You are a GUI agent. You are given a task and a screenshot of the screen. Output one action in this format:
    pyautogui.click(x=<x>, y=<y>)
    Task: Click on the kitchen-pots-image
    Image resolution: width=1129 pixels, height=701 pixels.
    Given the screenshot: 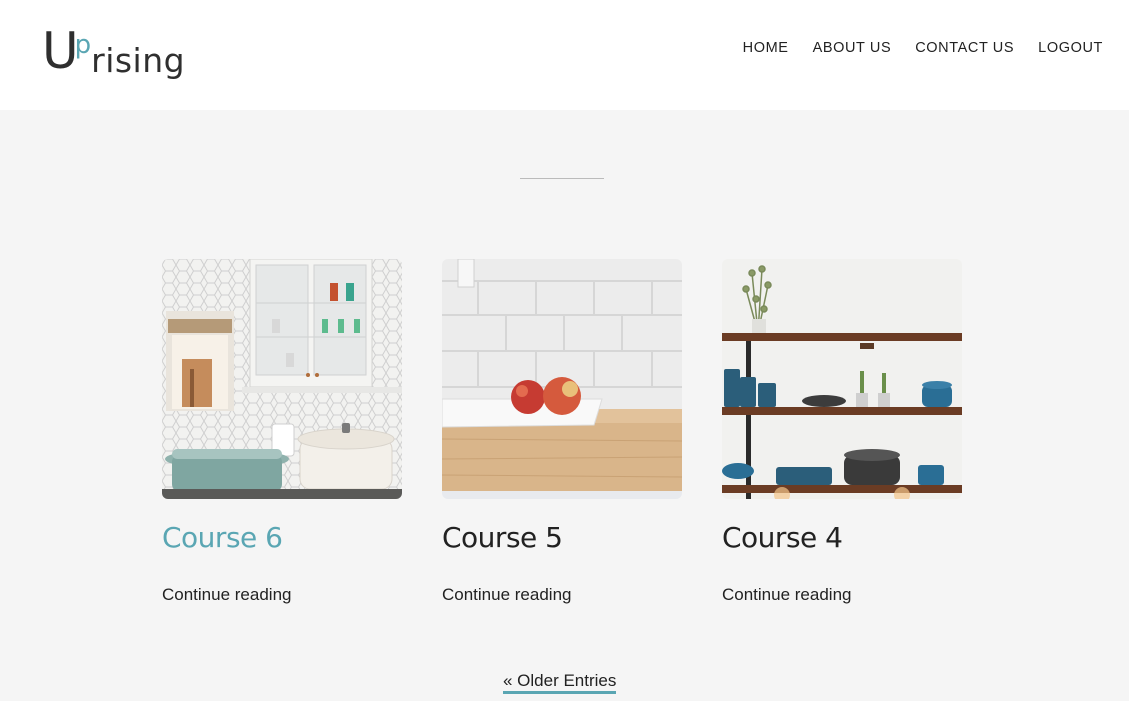 What is the action you would take?
    pyautogui.click(x=282, y=379)
    